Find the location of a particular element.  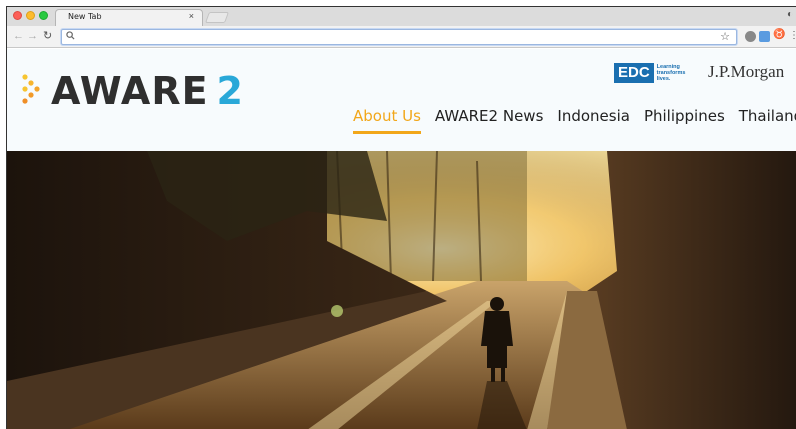

browser-tab: New Tab × is located at coordinates (129, 17).